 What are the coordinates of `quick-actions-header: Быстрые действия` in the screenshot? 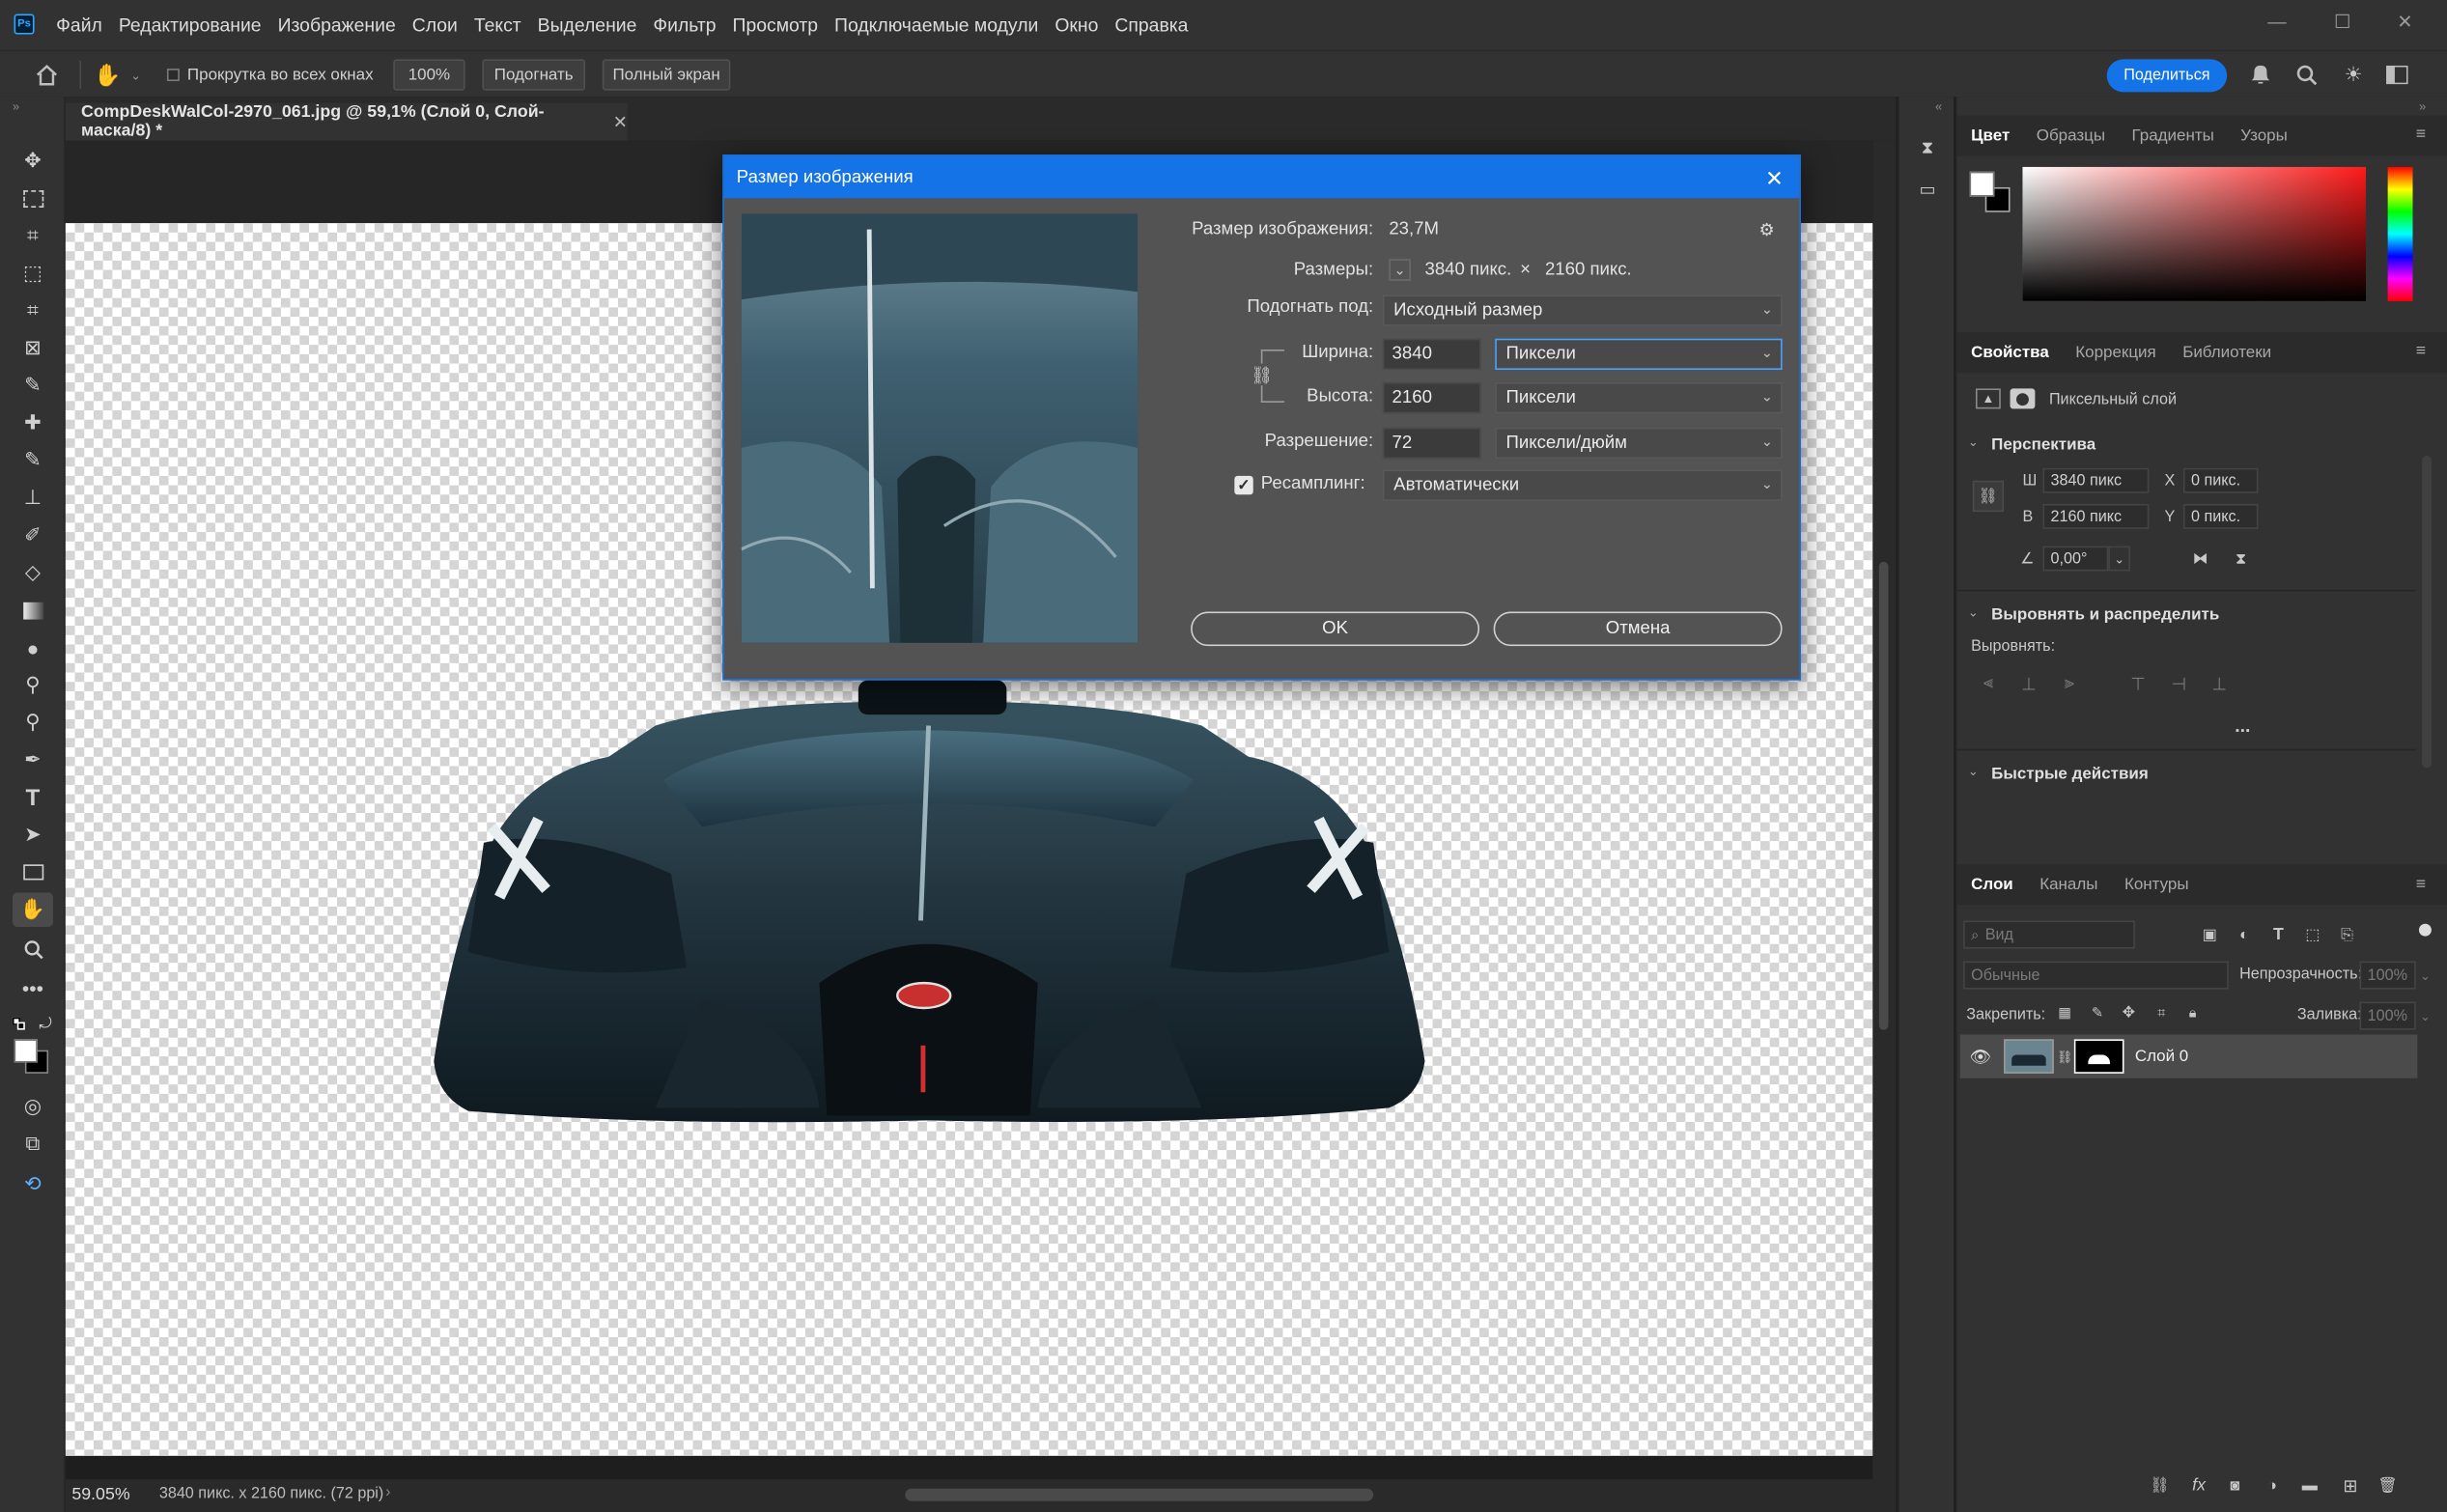 It's located at (2070, 774).